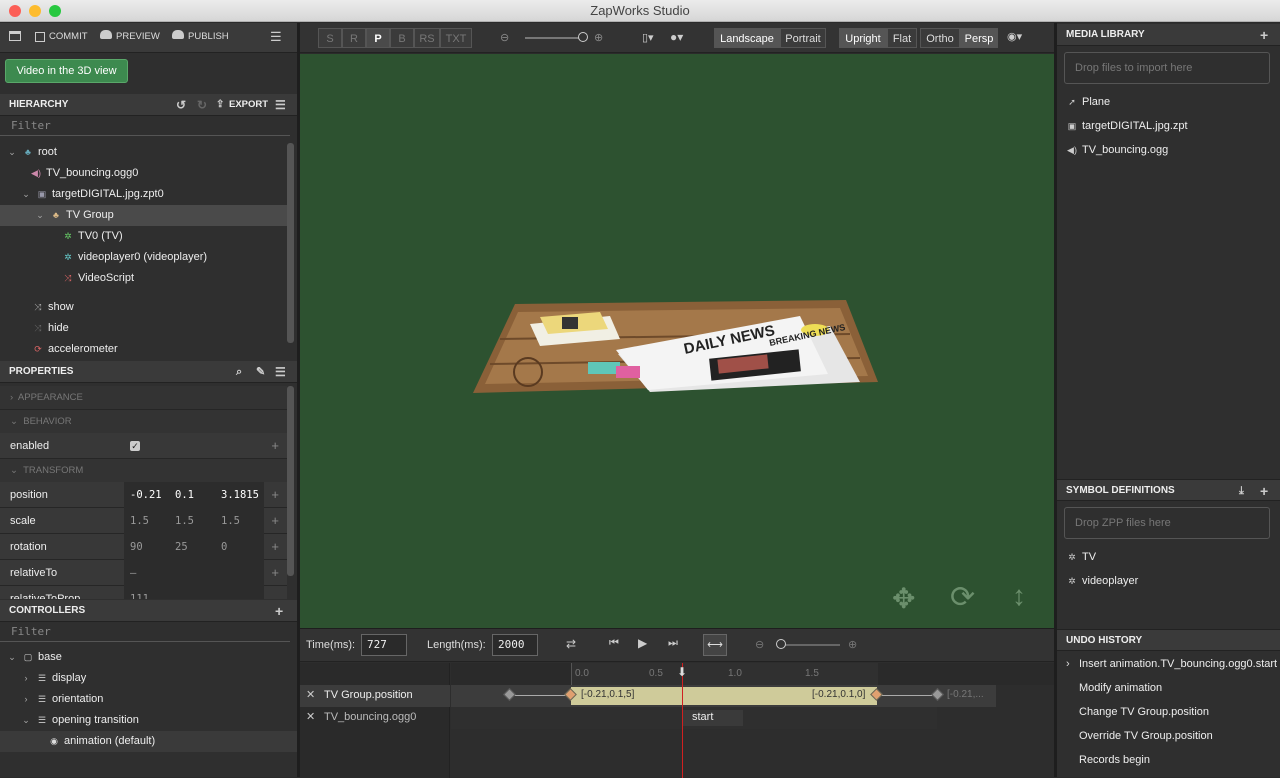 The image size is (1280, 778). Describe the element at coordinates (583, 37) in the screenshot. I see `zoom-slider-handle` at that location.